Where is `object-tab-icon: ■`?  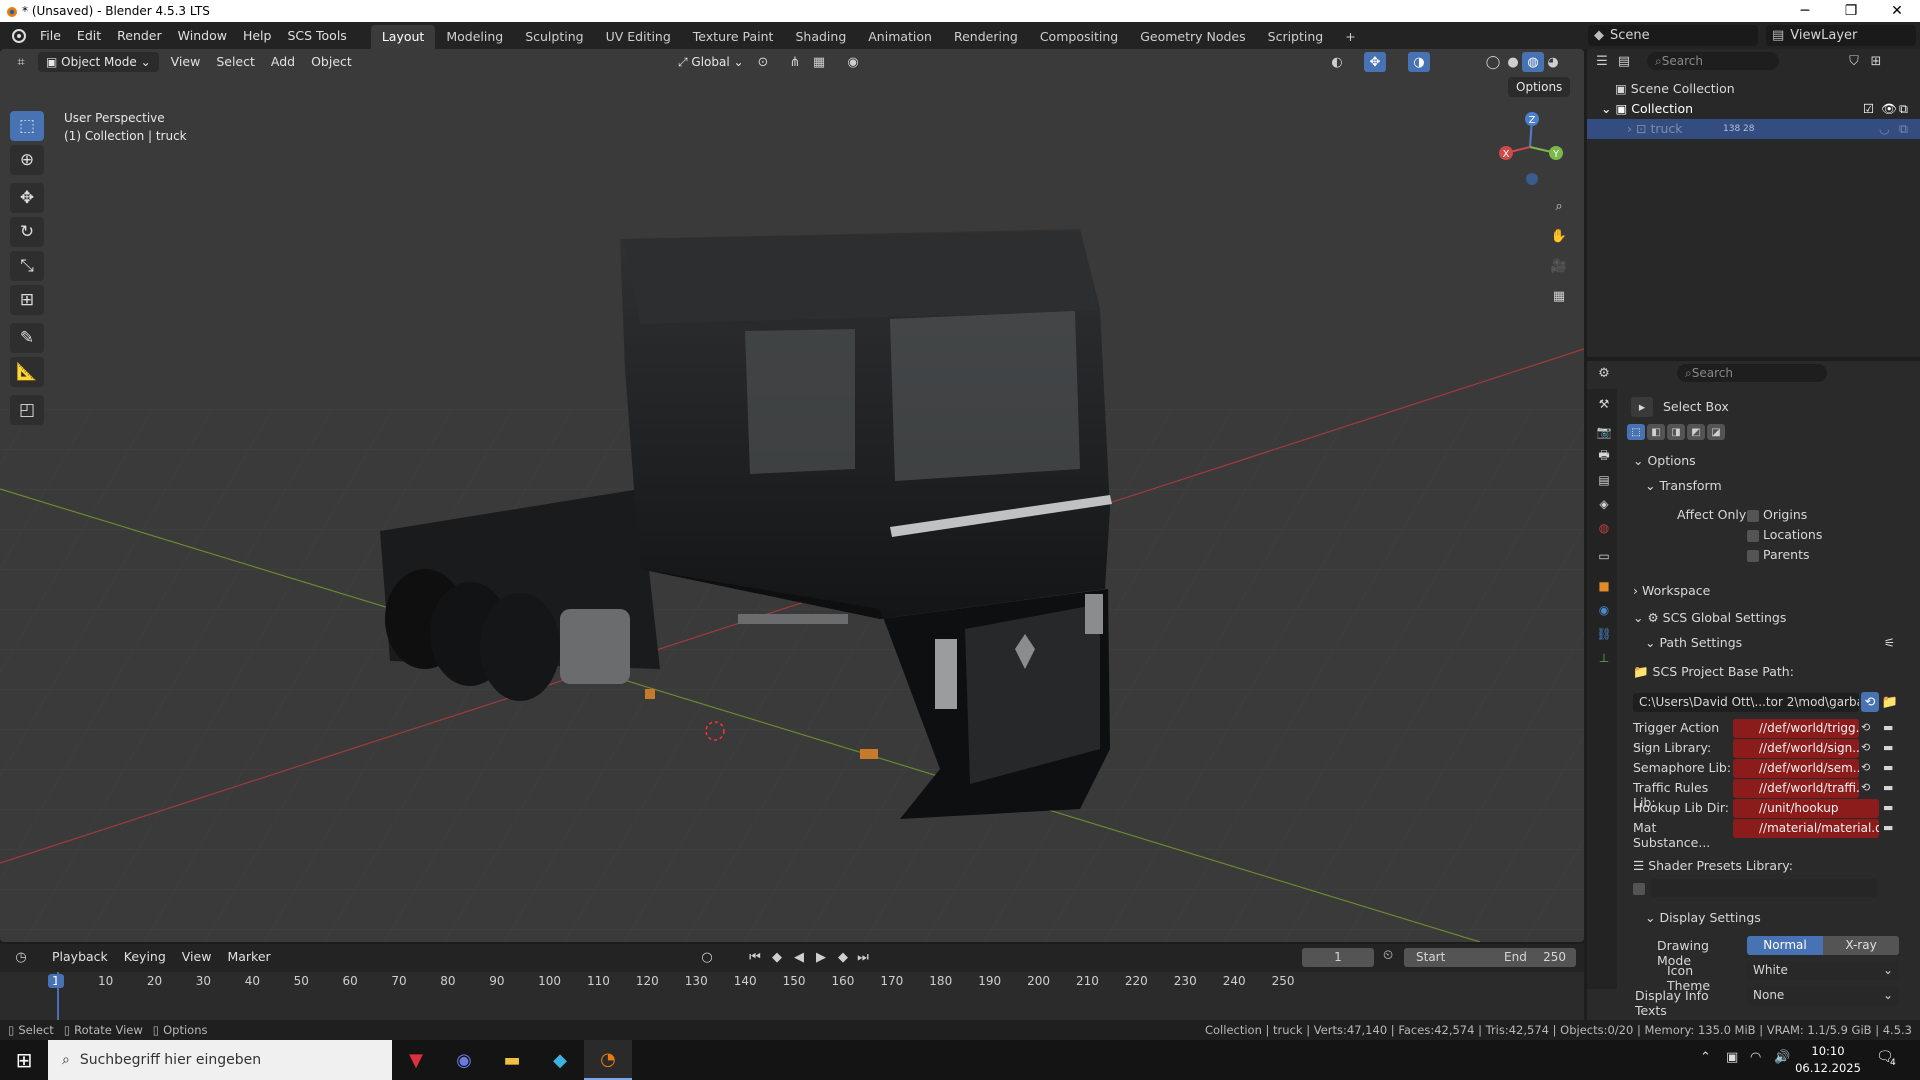
object-tab-icon: ■ is located at coordinates (1604, 586).